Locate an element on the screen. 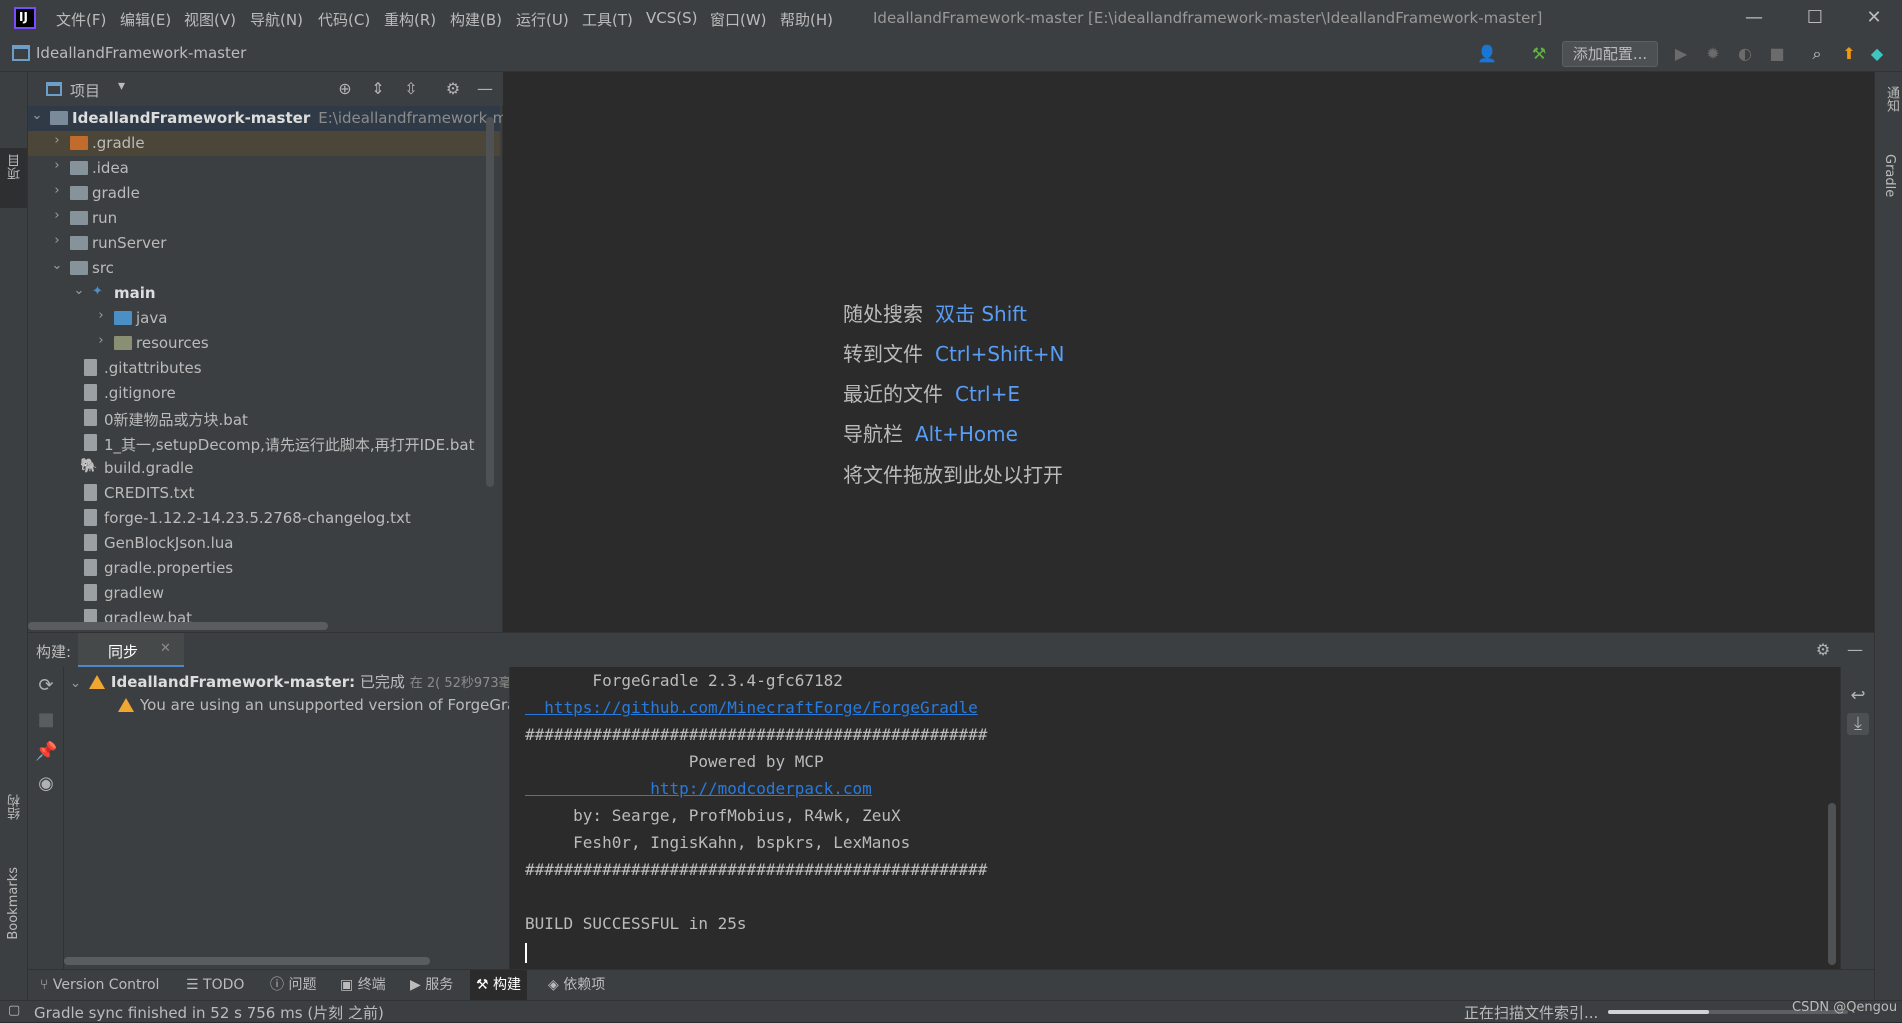  tool-terminal: ▣ 终端 is located at coordinates (363, 985).